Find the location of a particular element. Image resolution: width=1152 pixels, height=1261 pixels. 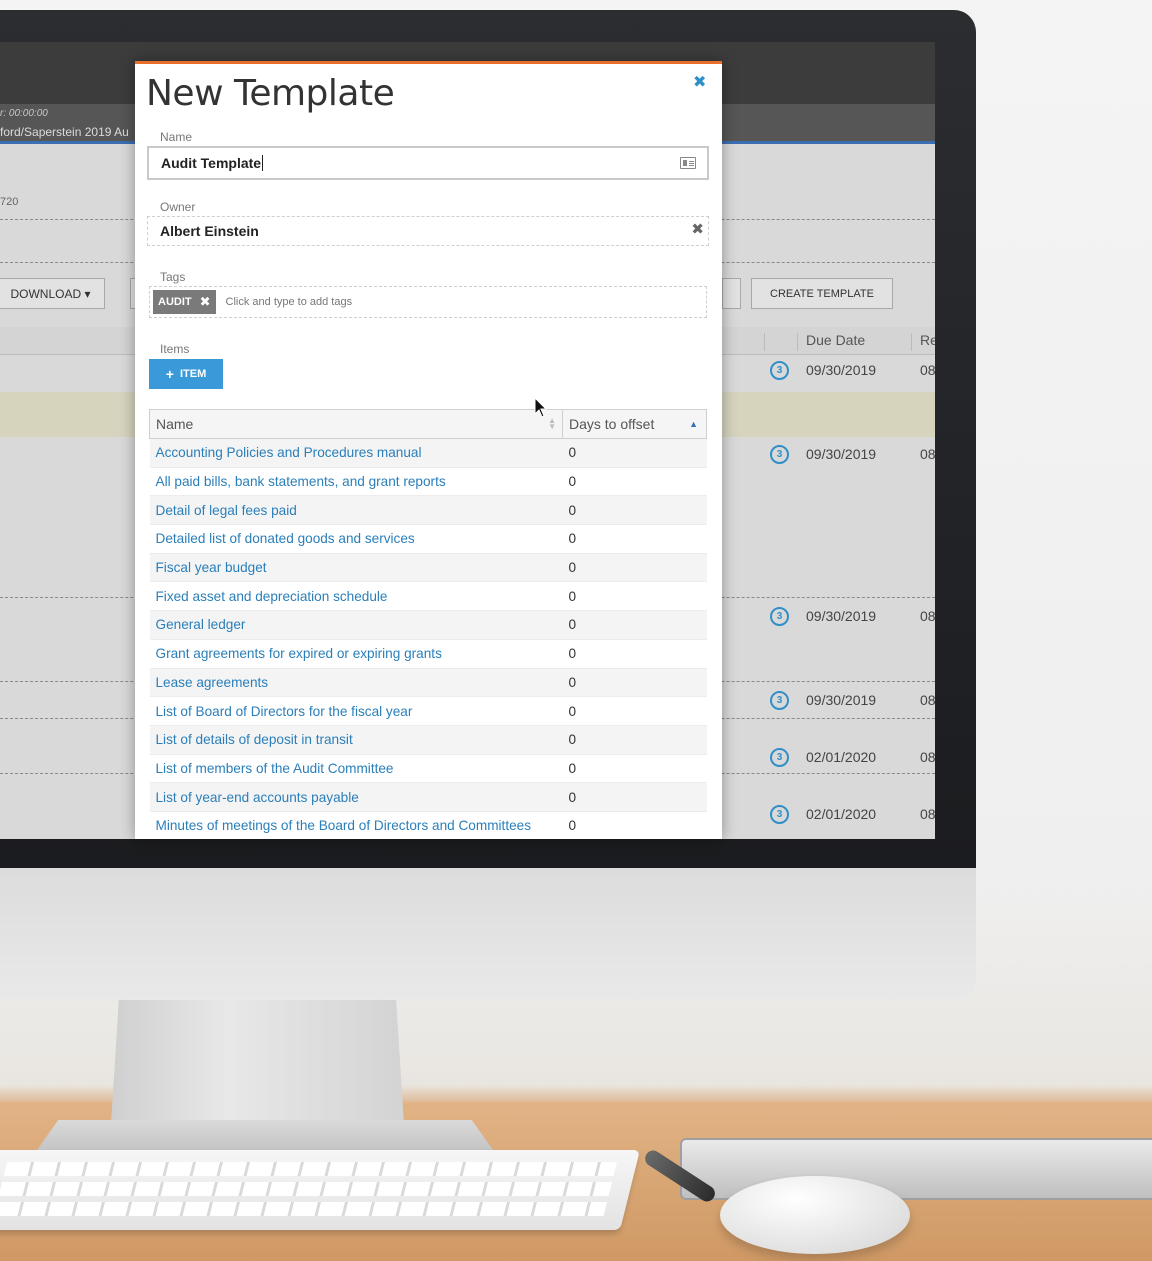

table-header-row: Name ▲ ▼ Days to offset ▲ is located at coordinates (428, 424).